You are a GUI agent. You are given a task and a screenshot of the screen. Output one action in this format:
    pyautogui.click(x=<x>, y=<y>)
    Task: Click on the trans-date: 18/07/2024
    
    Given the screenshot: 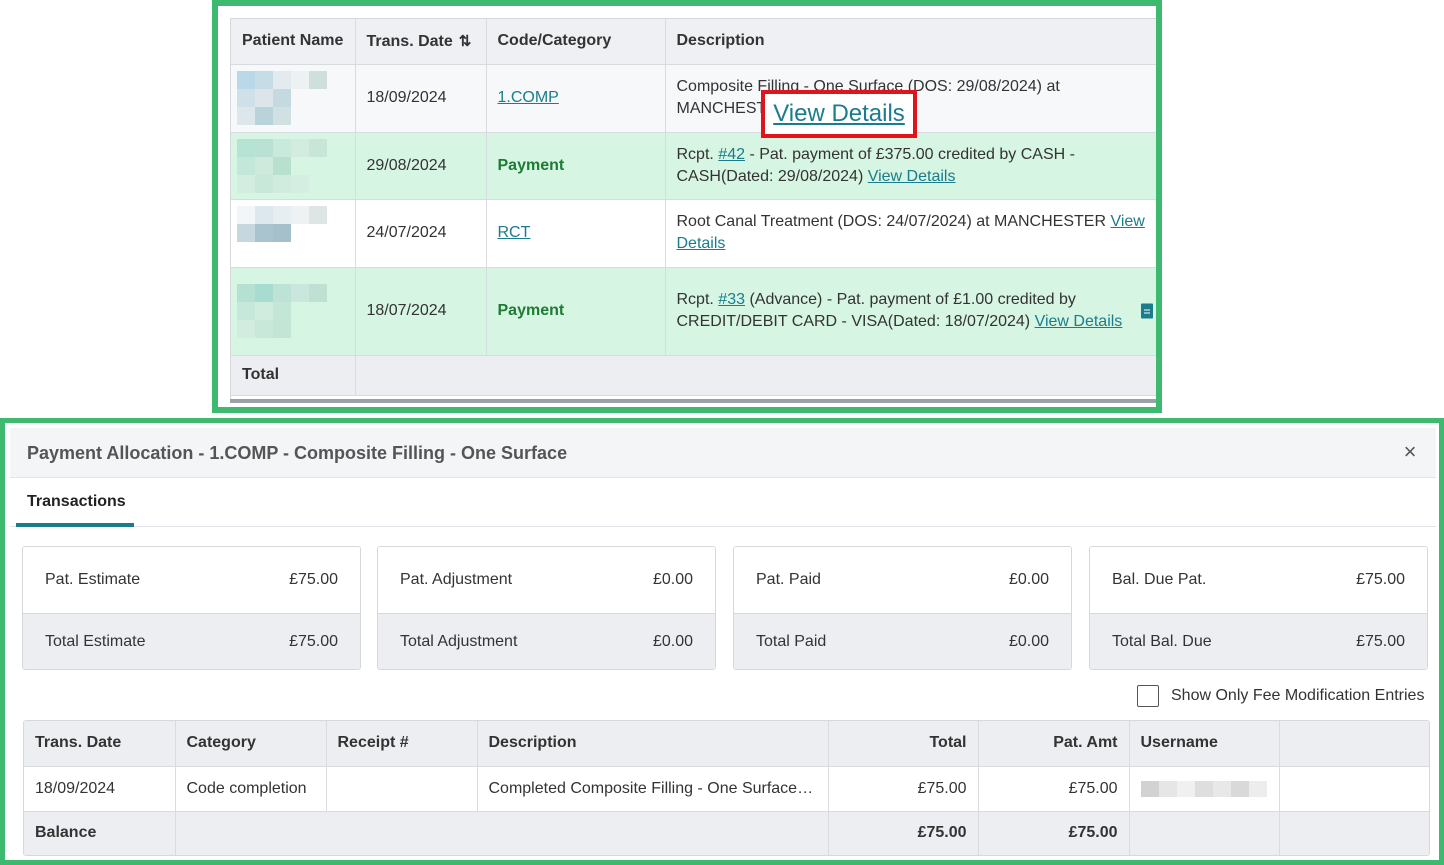 What is the action you would take?
    pyautogui.click(x=421, y=311)
    